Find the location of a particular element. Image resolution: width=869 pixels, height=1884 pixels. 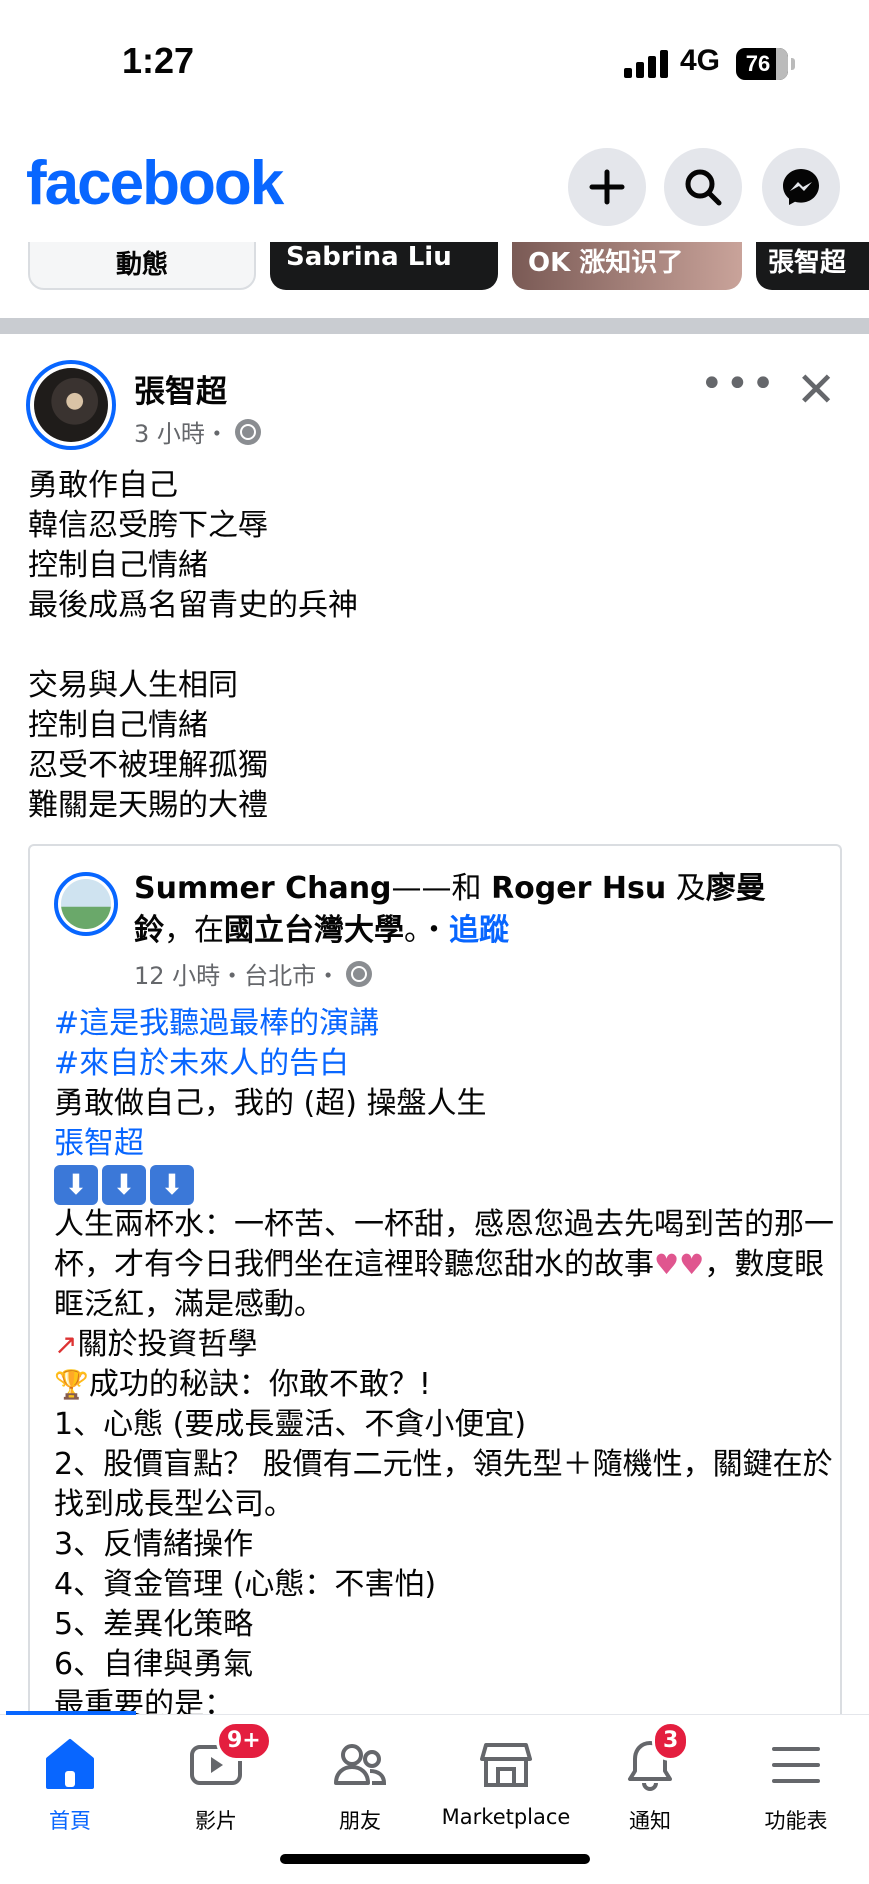

feed-divider is located at coordinates (434, 326).